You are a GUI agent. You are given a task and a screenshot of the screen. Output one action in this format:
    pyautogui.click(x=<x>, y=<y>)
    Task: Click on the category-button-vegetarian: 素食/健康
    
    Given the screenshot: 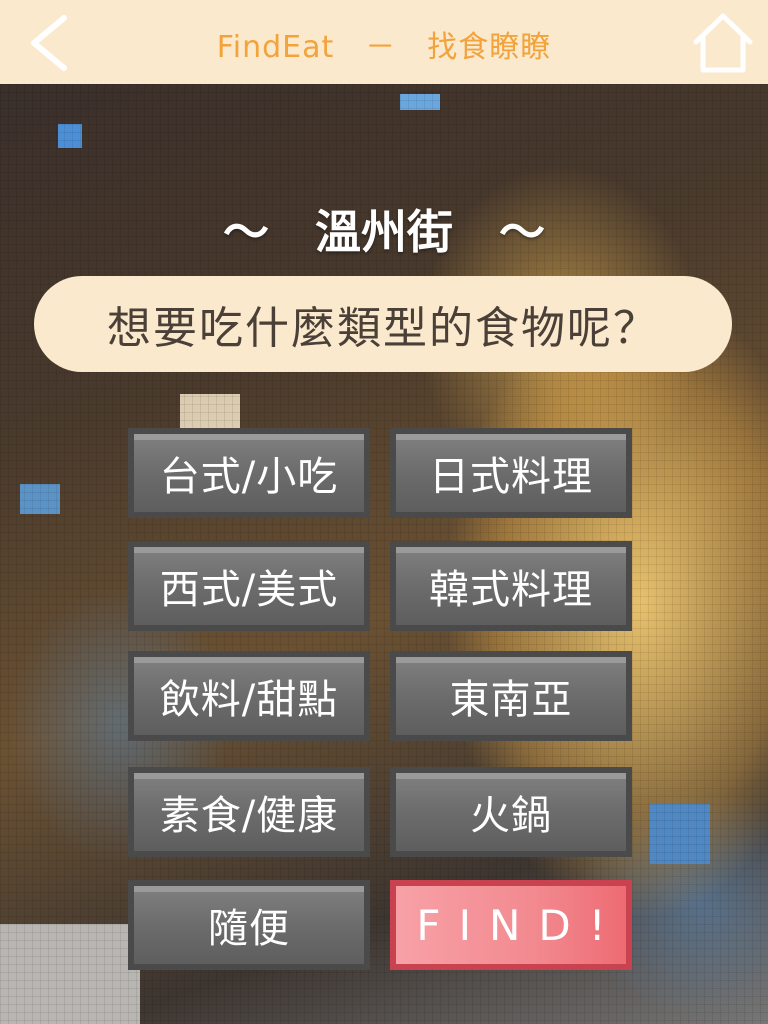 What is the action you would take?
    pyautogui.click(x=249, y=812)
    